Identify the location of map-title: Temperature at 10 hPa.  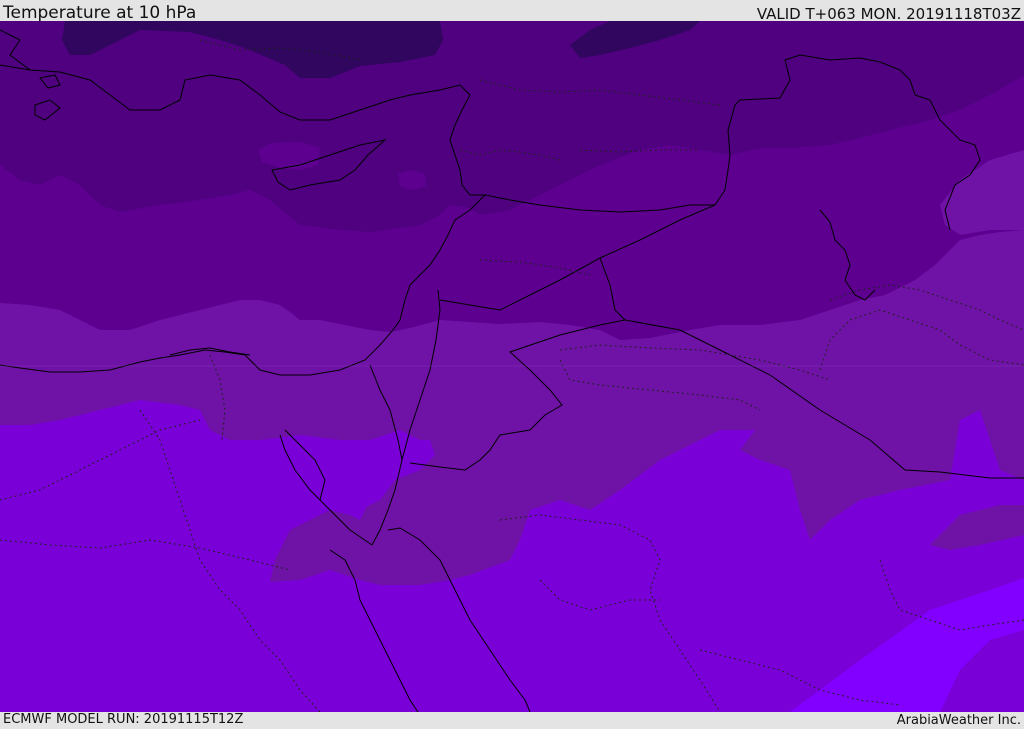
(100, 13).